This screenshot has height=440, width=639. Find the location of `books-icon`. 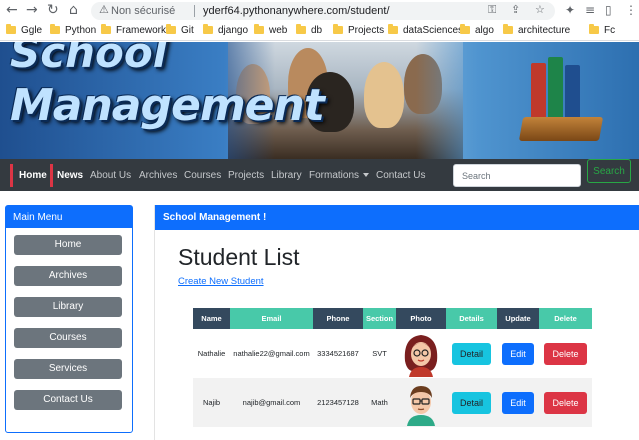

books-icon is located at coordinates (561, 97).